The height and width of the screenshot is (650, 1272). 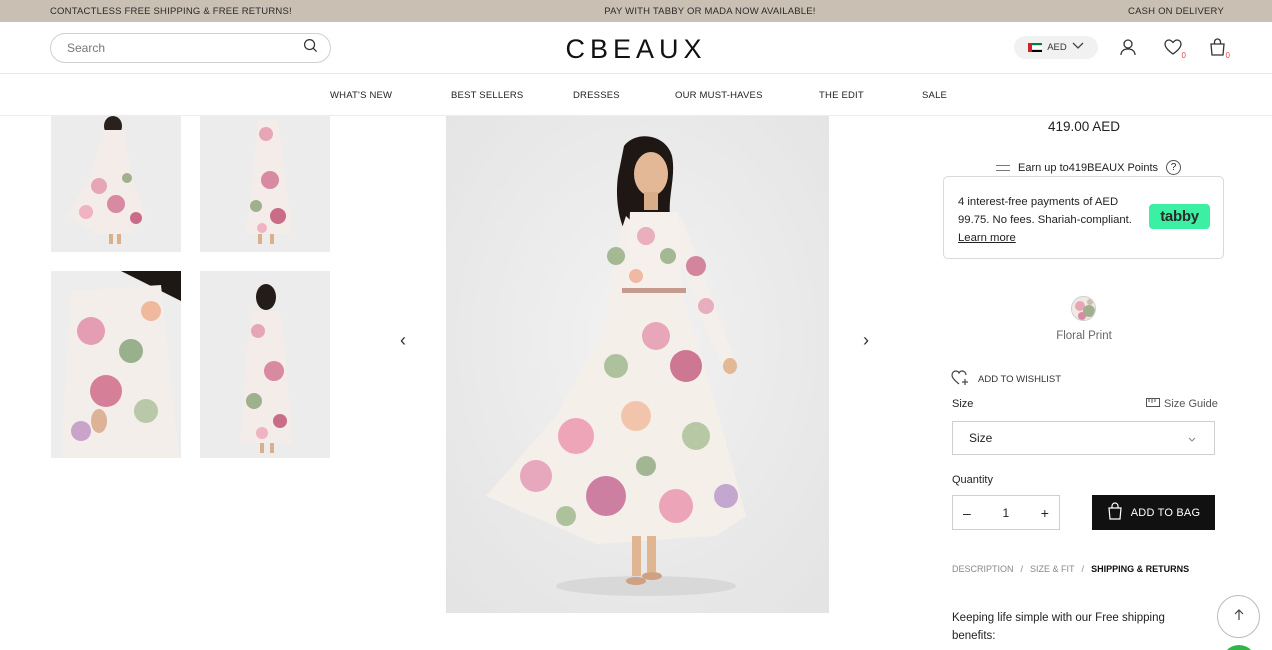 What do you see at coordinates (1084, 336) in the screenshot?
I see `color-label: Floral Print` at bounding box center [1084, 336].